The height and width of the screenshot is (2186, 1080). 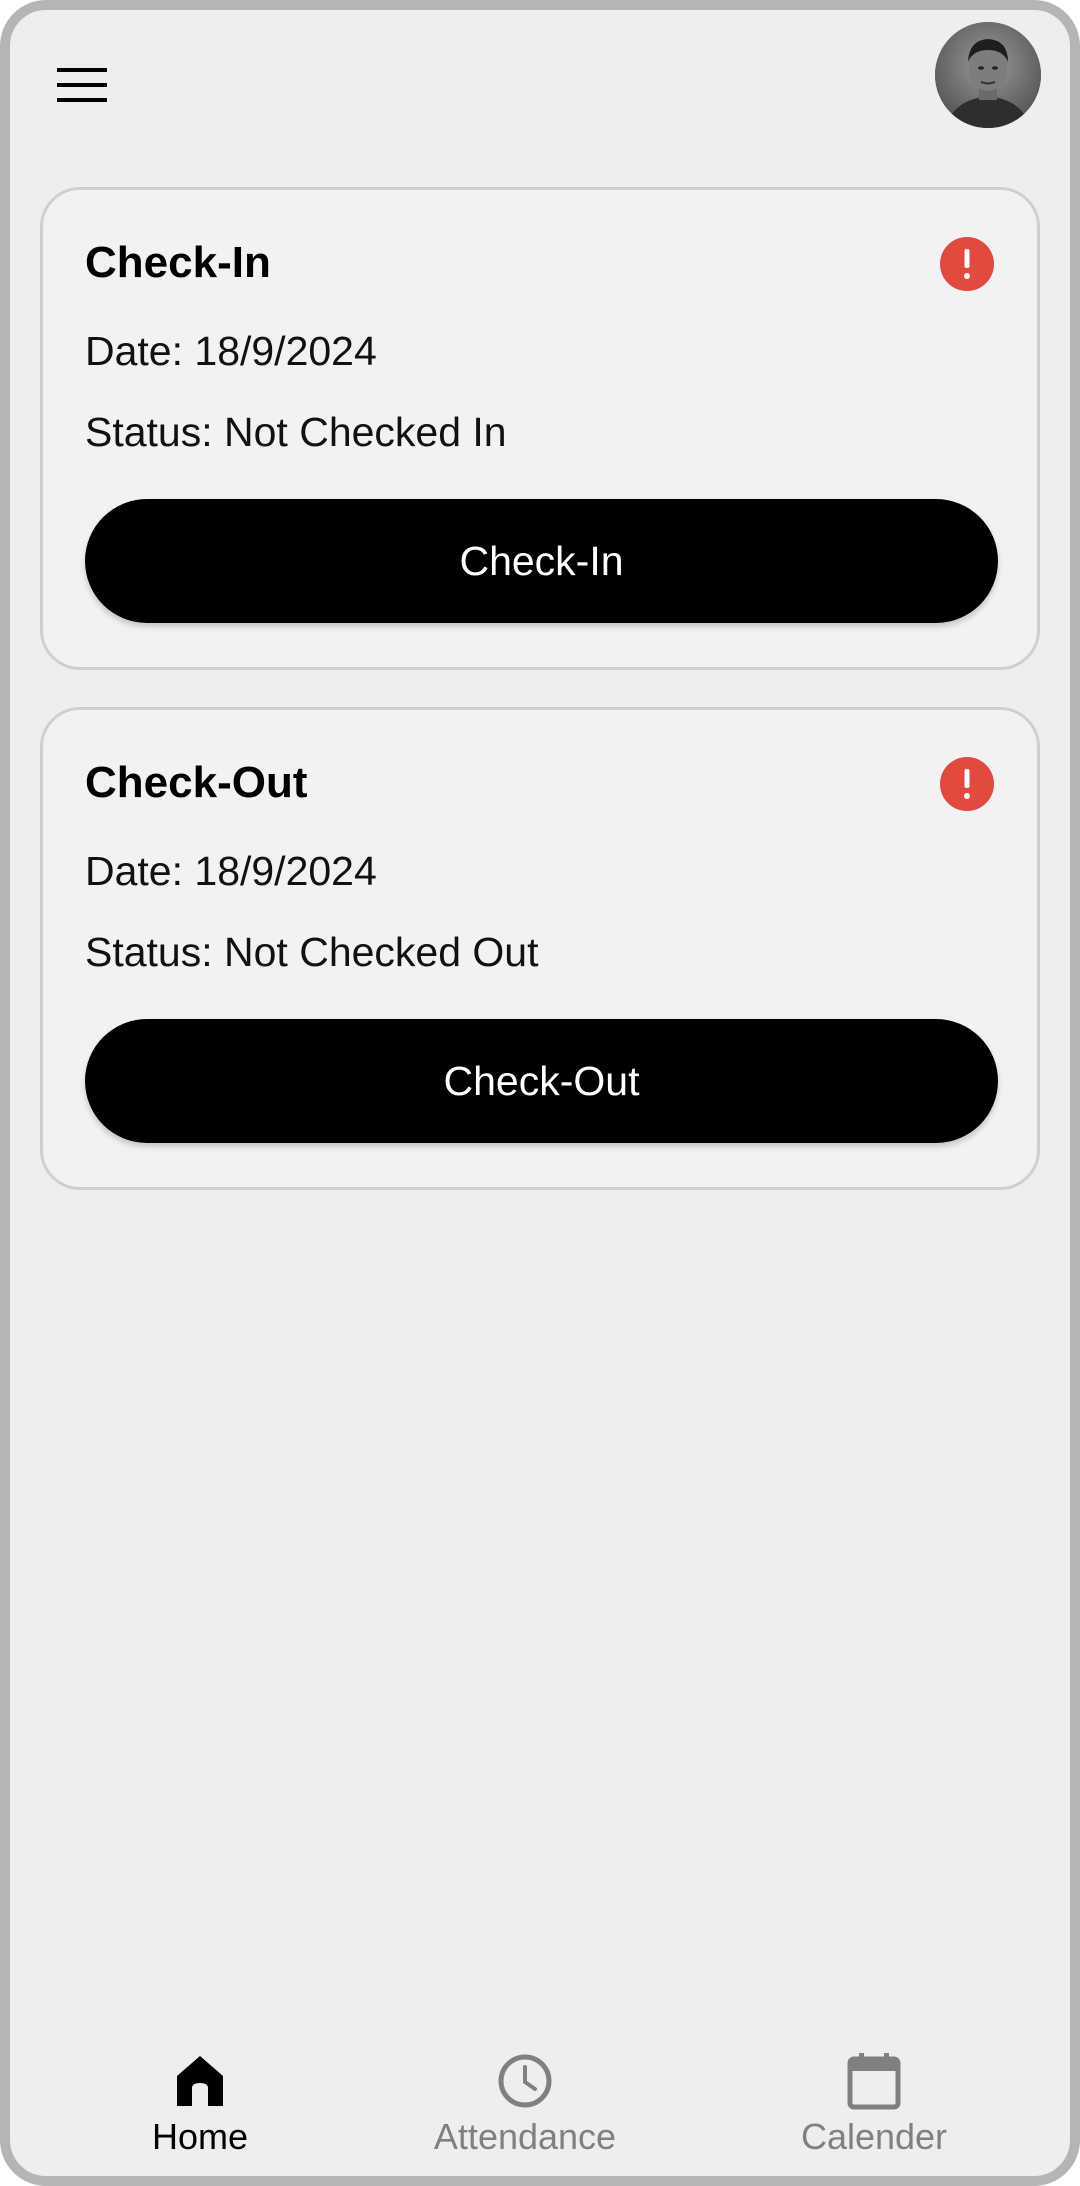 I want to click on avatar, so click(x=988, y=75).